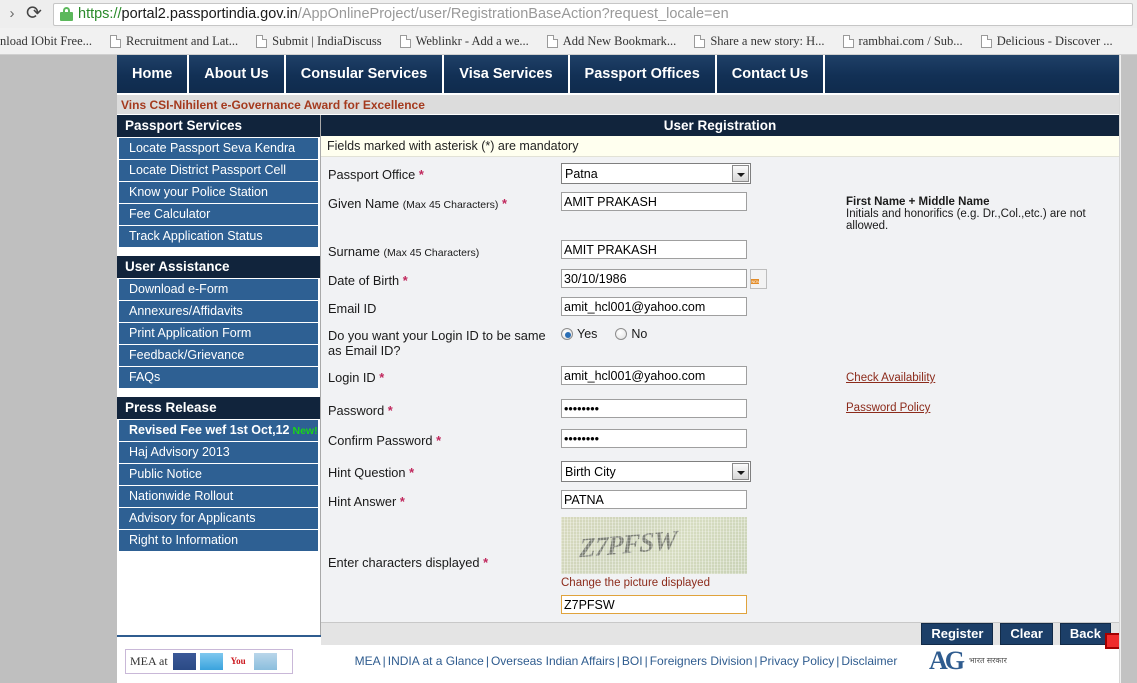 The width and height of the screenshot is (1137, 683). I want to click on email-id-input, so click(654, 306).